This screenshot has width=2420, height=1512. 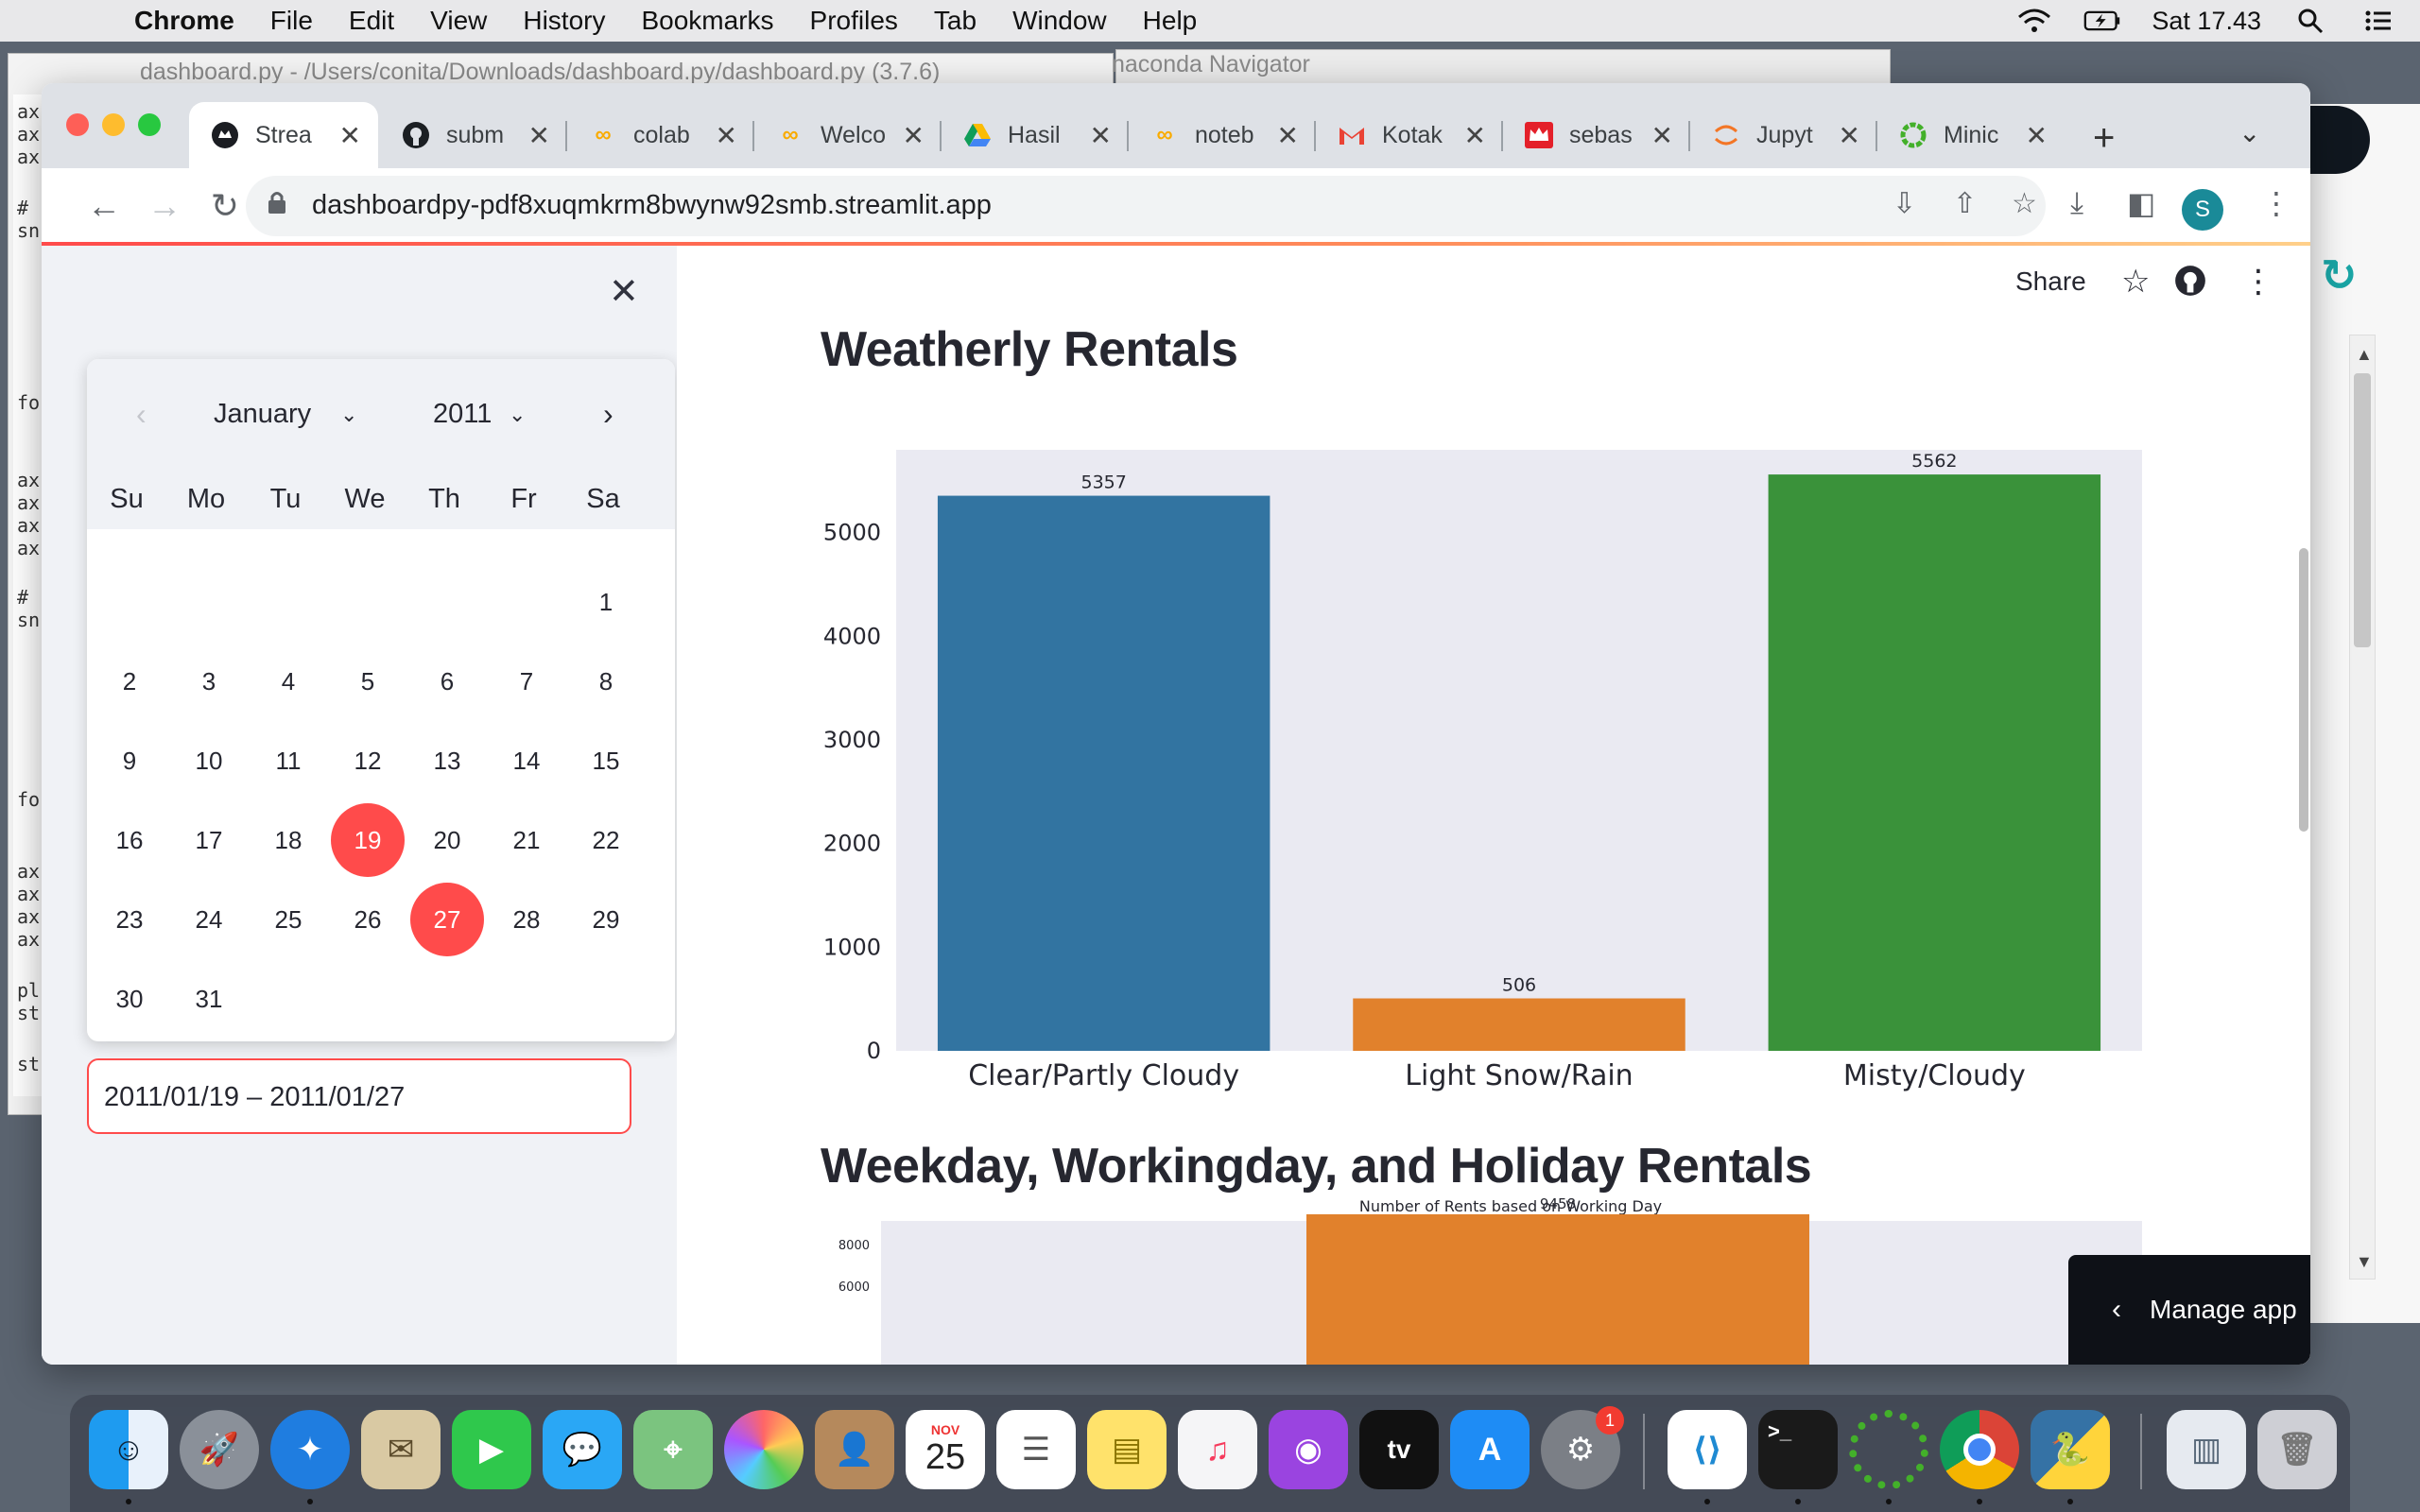 What do you see at coordinates (1979, 1449) in the screenshot?
I see `chrome-icon` at bounding box center [1979, 1449].